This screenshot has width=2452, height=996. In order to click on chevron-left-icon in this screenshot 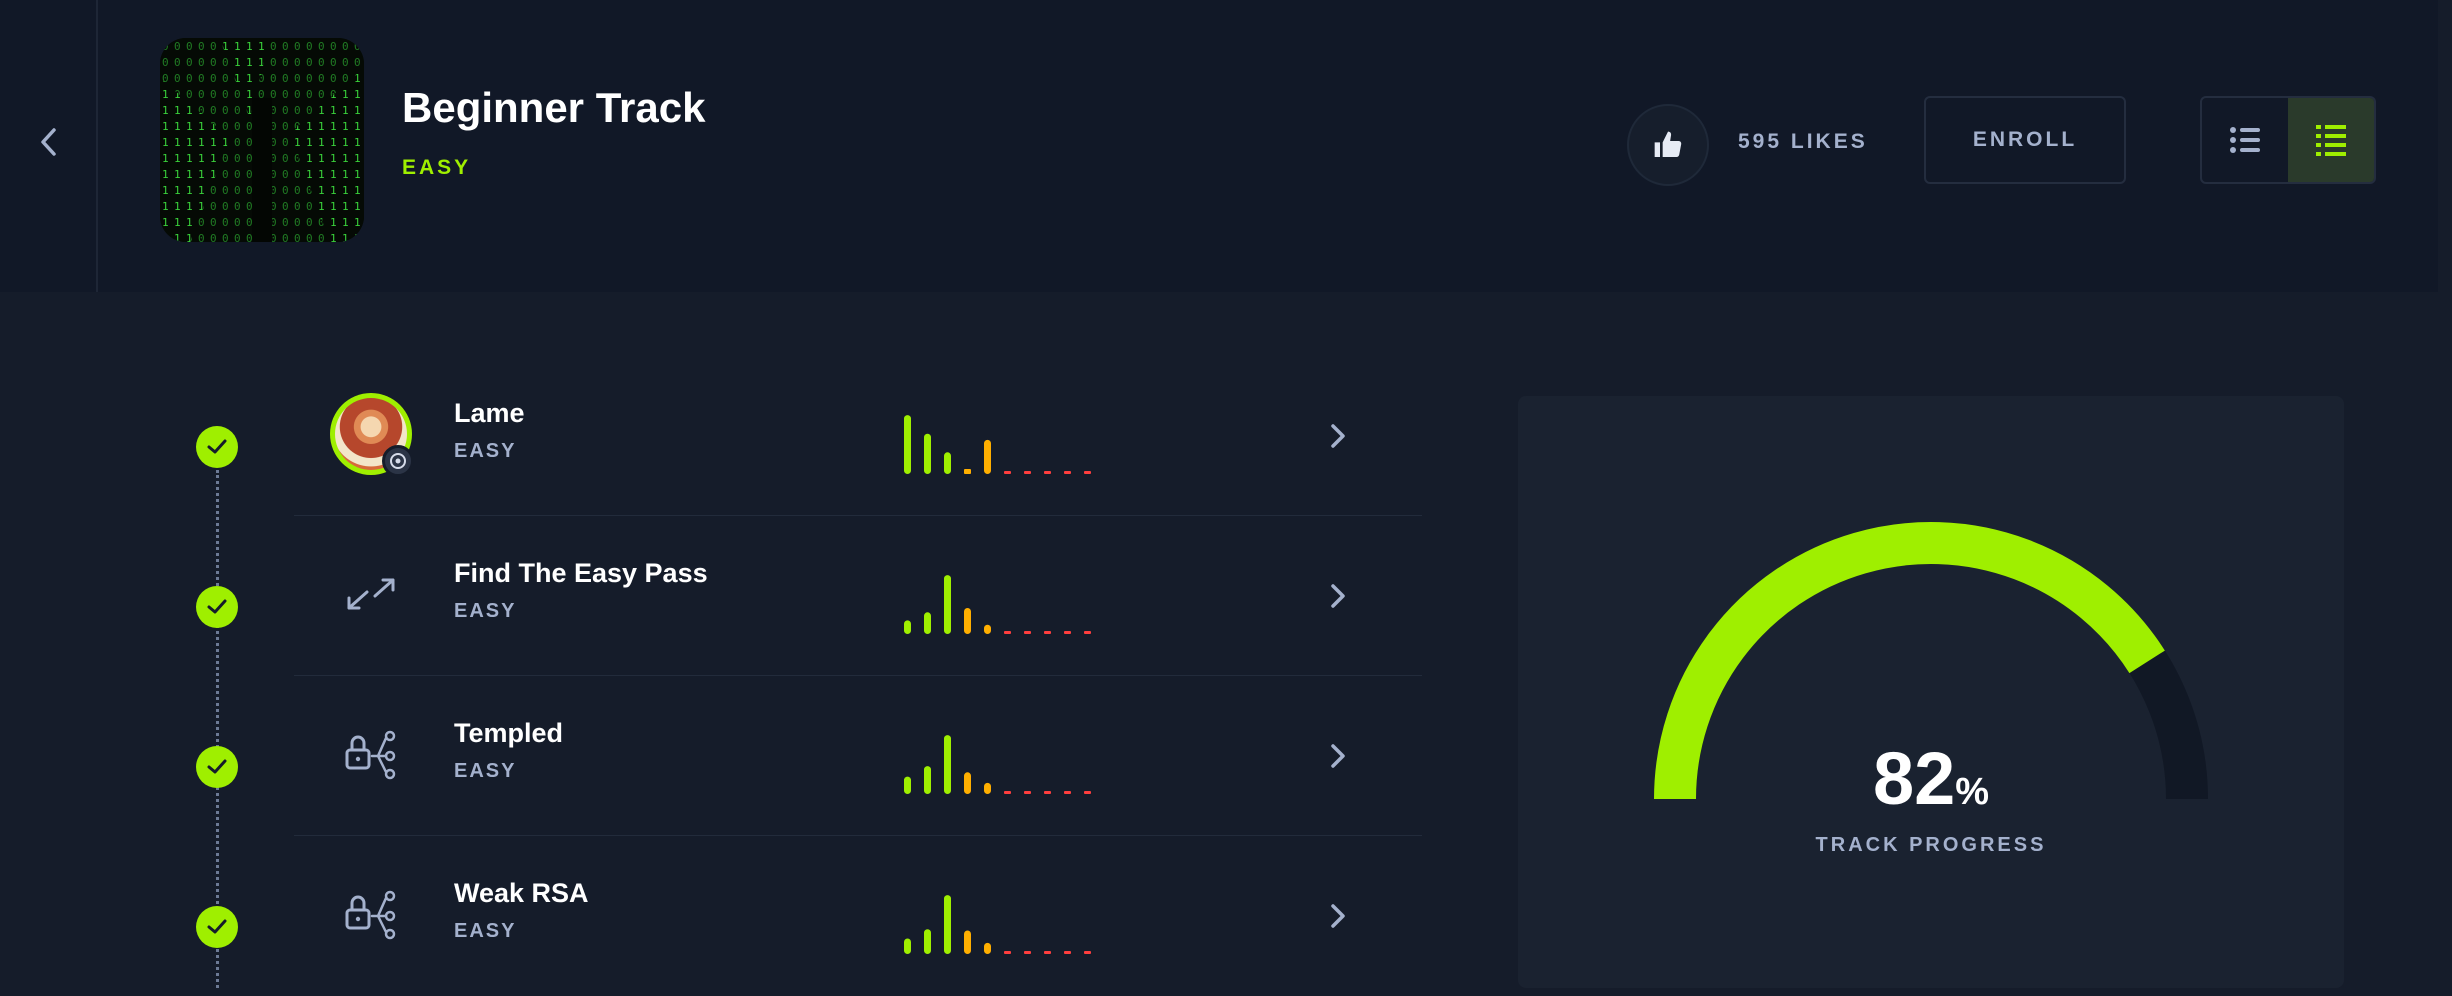, I will do `click(48, 142)`.